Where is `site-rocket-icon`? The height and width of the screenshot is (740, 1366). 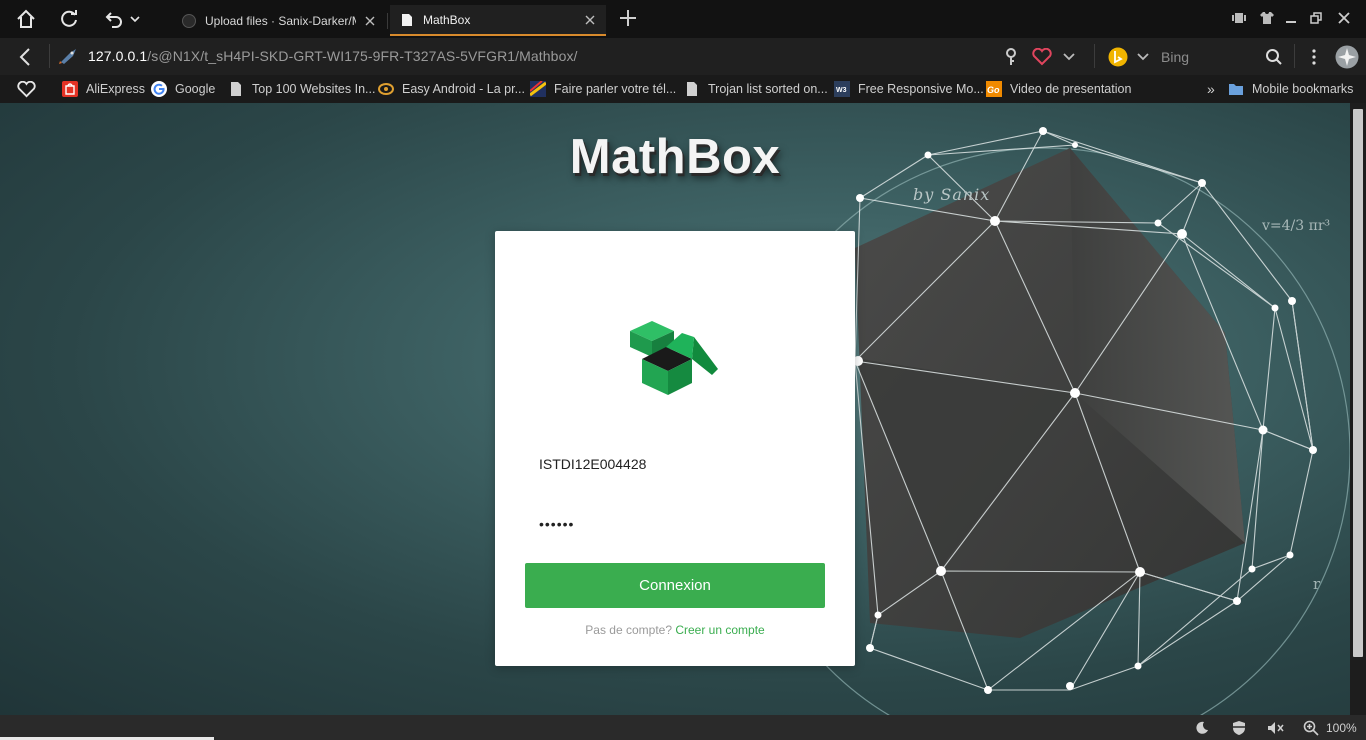 site-rocket-icon is located at coordinates (67, 56).